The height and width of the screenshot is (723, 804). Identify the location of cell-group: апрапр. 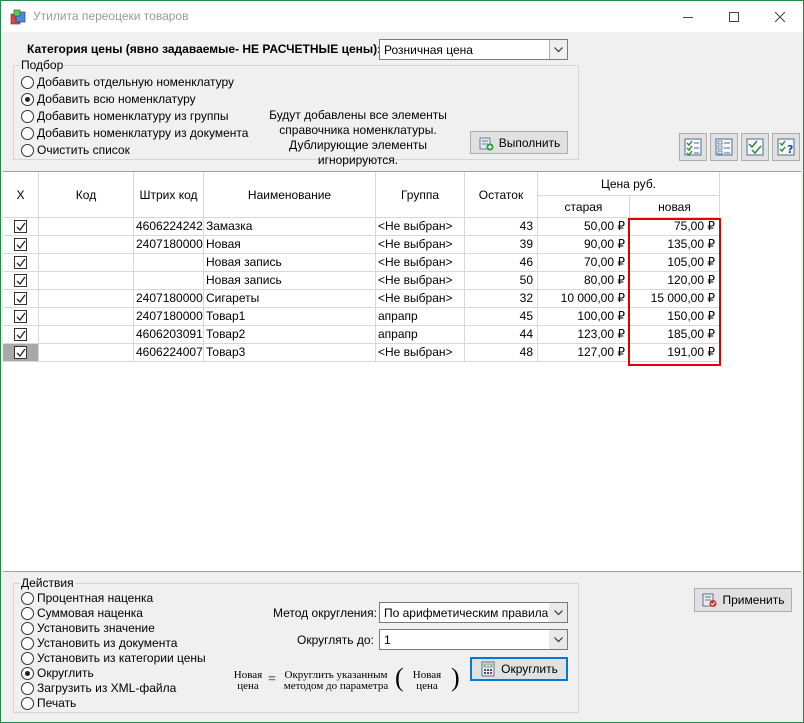
(420, 317).